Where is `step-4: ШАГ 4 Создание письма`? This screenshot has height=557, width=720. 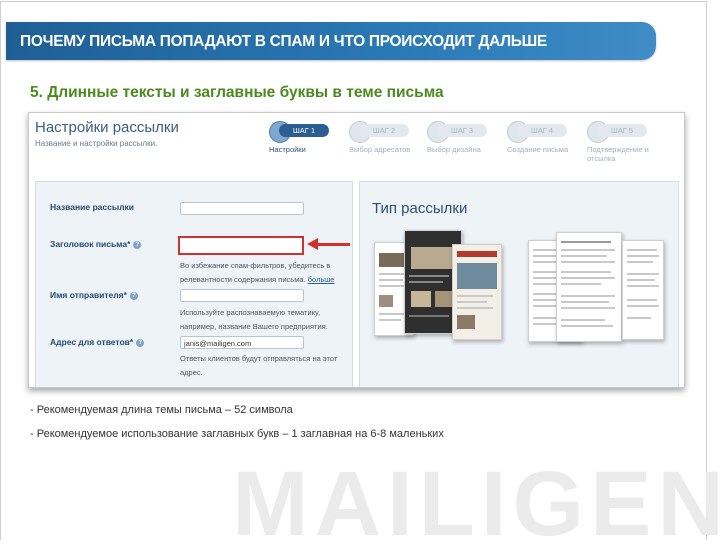 step-4: ШАГ 4 Создание письма is located at coordinates (546, 146).